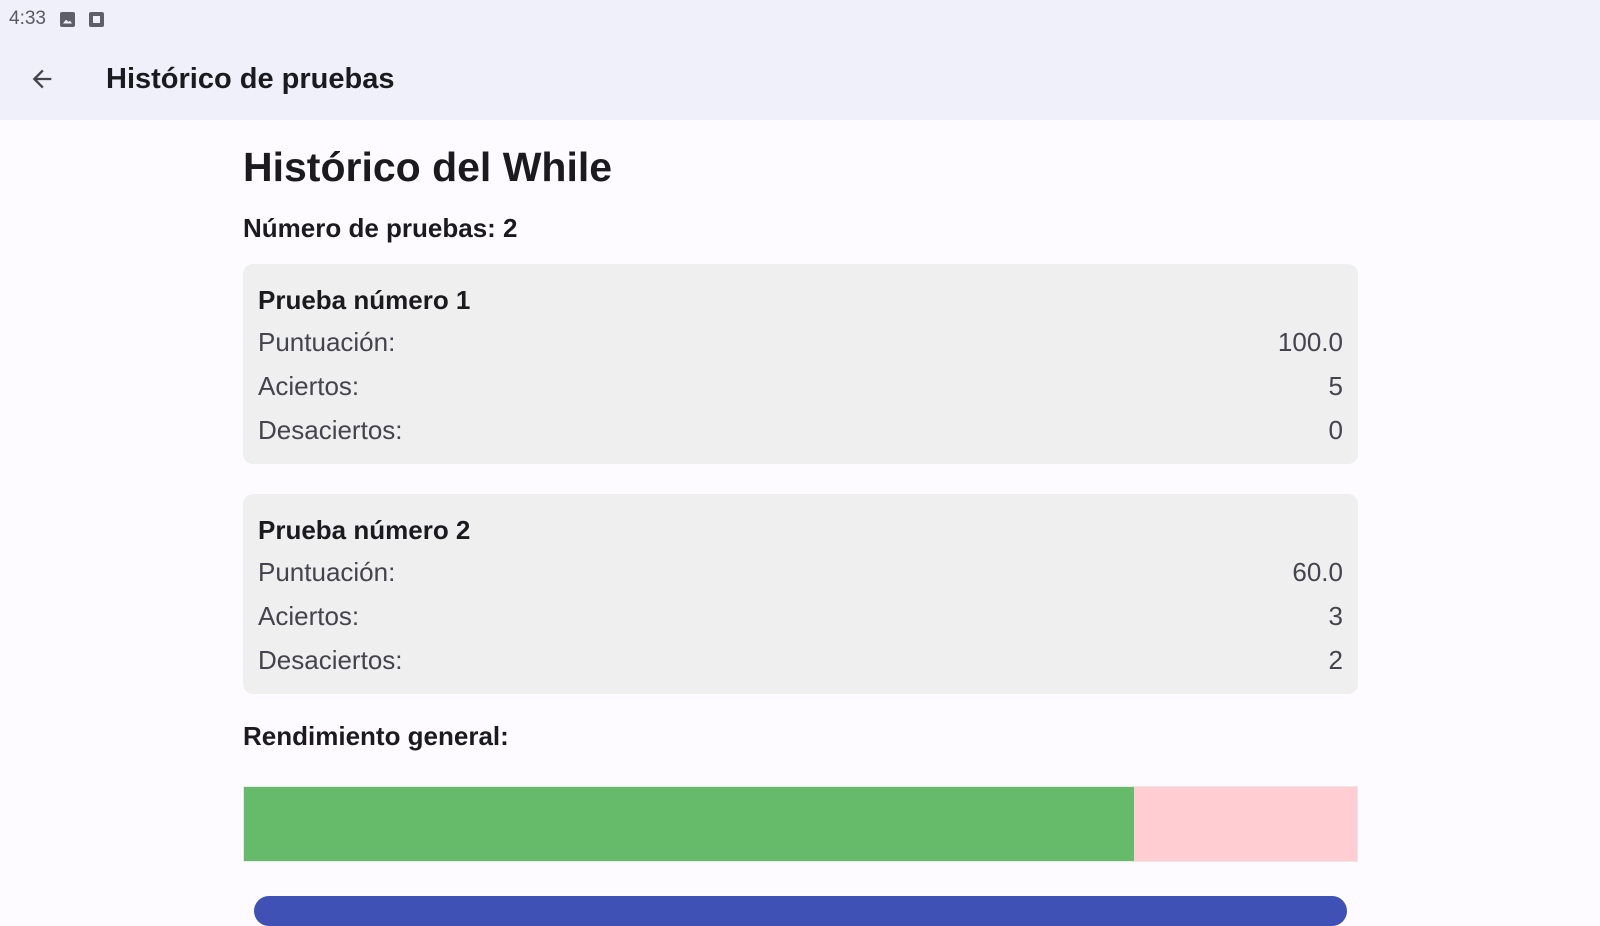  I want to click on performance-label: Rendimiento general:, so click(376, 736).